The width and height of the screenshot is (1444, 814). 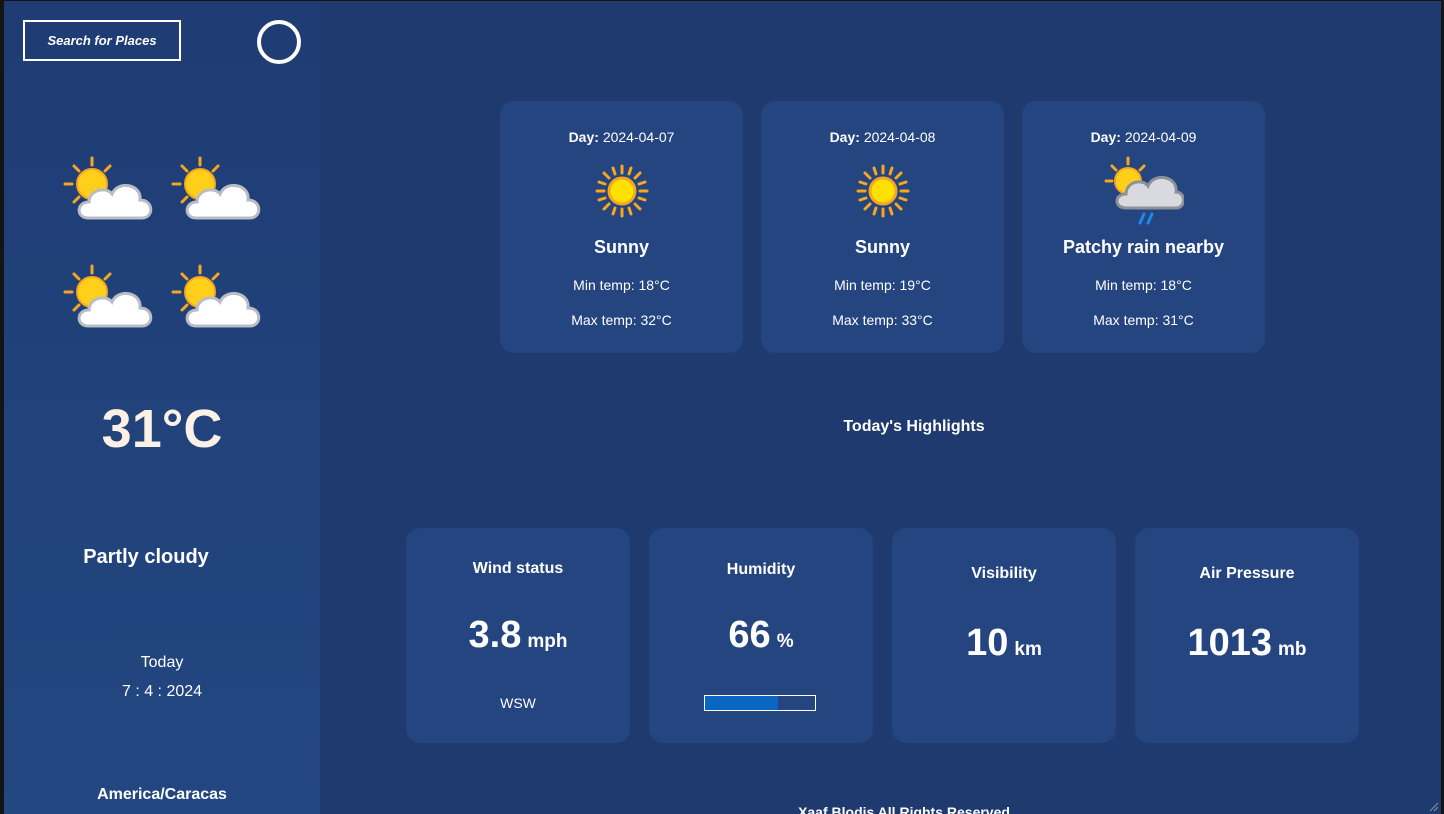 I want to click on current-condition: Partly cloudy, so click(x=146, y=557).